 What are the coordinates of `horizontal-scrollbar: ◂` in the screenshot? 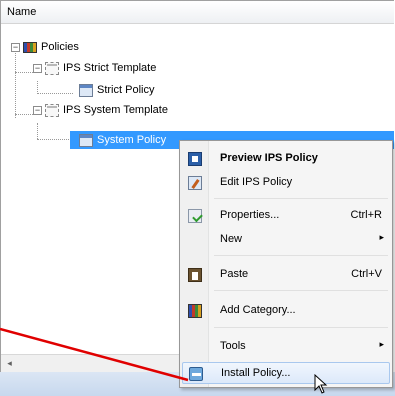 It's located at (93, 363).